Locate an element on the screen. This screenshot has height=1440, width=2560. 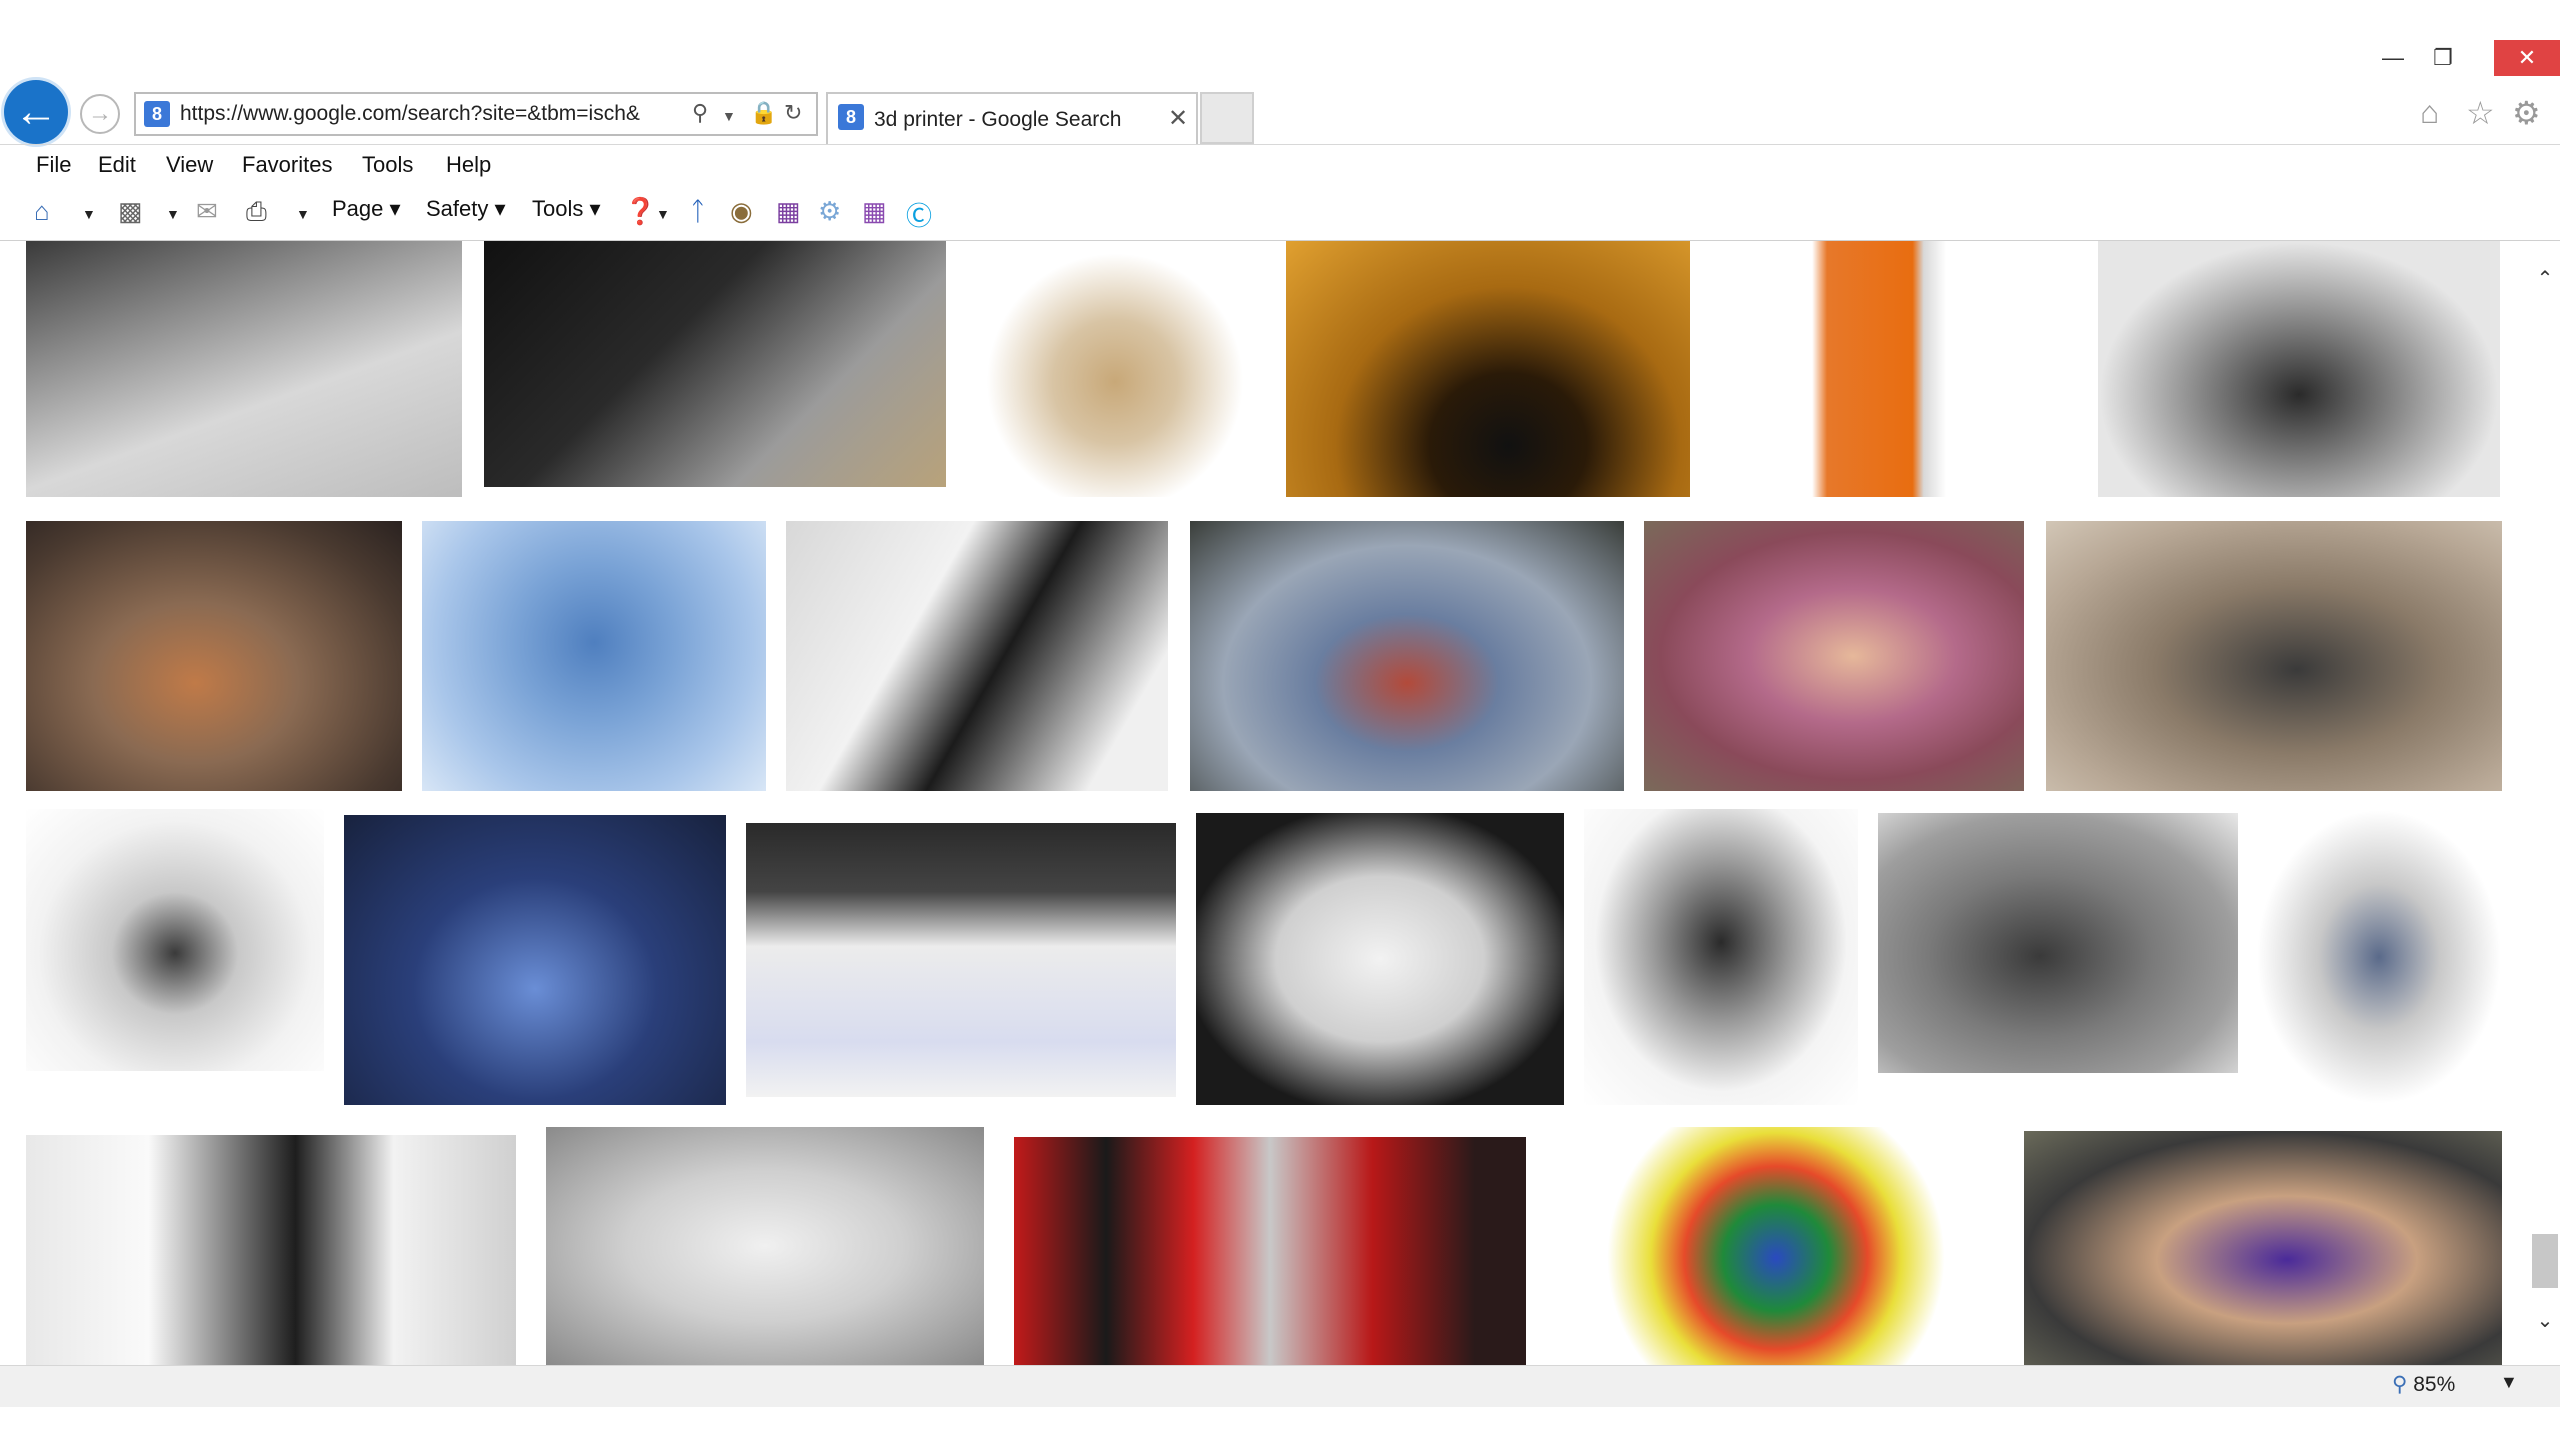
search-icon: ⚲ is located at coordinates (700, 113).